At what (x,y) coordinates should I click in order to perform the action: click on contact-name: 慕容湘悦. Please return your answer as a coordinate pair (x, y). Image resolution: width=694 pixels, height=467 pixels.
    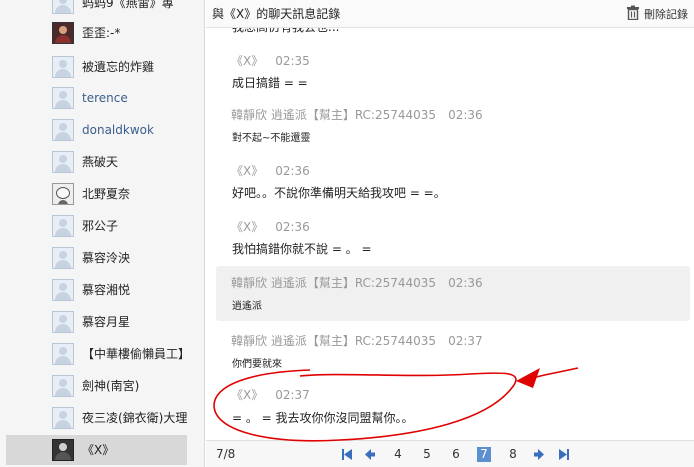
    Looking at the image, I should click on (106, 290).